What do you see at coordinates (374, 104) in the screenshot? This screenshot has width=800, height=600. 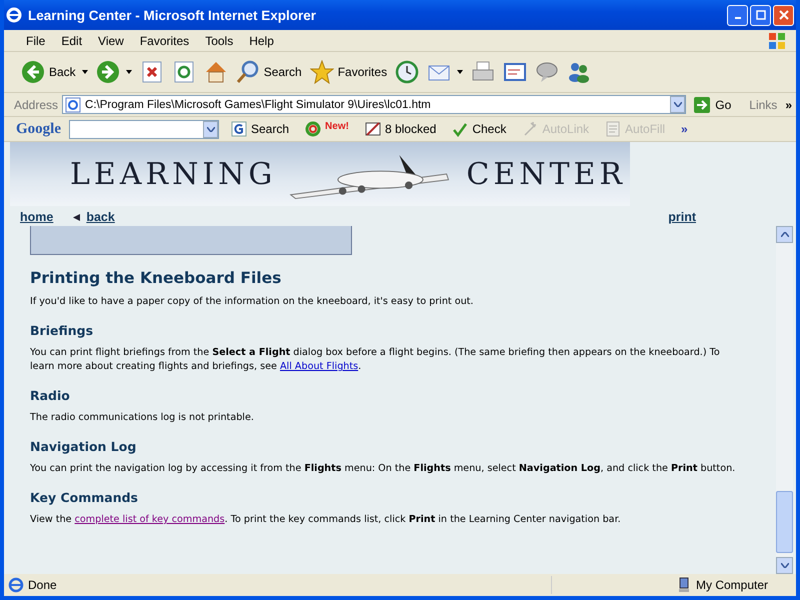 I see `address-field: C:\Program Files\Microsoft Games\Flight Simulator 9\Uires\lc01.htm` at bounding box center [374, 104].